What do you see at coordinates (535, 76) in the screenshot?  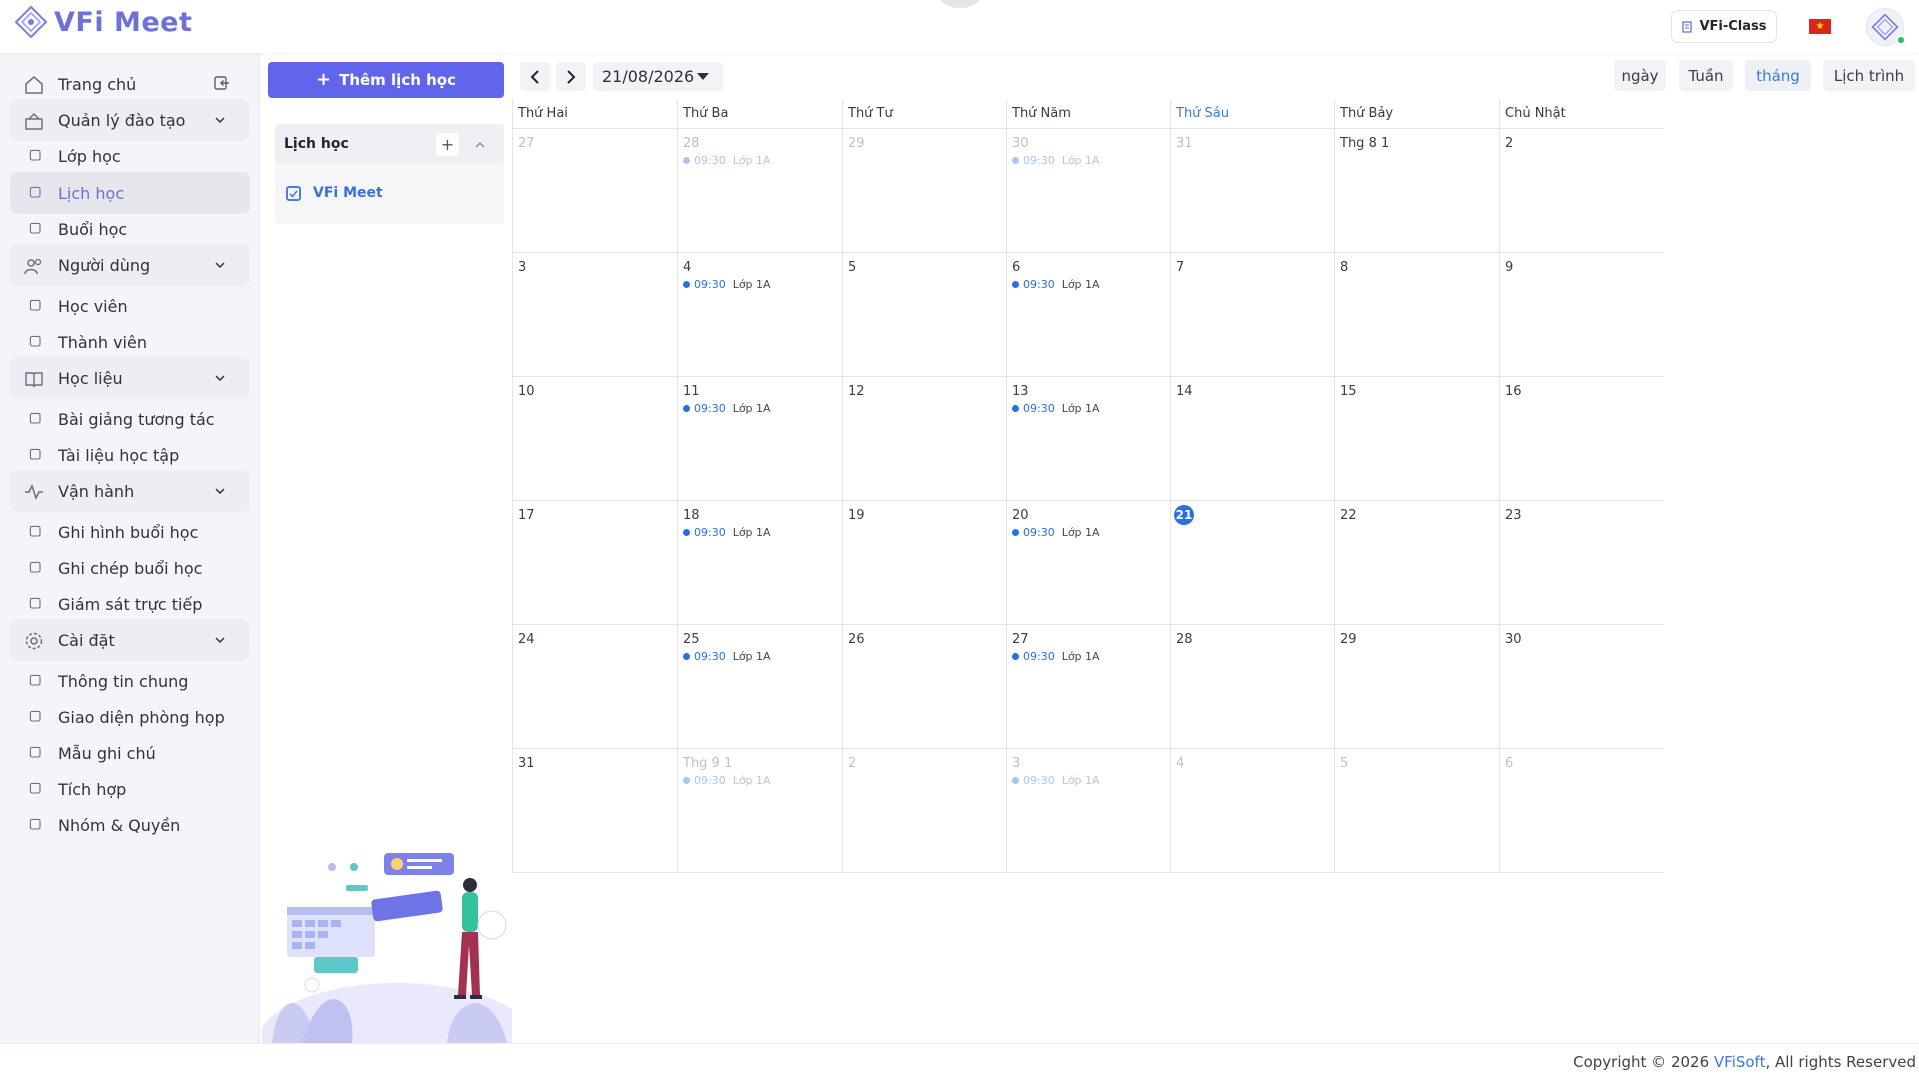 I see `prev-month-button` at bounding box center [535, 76].